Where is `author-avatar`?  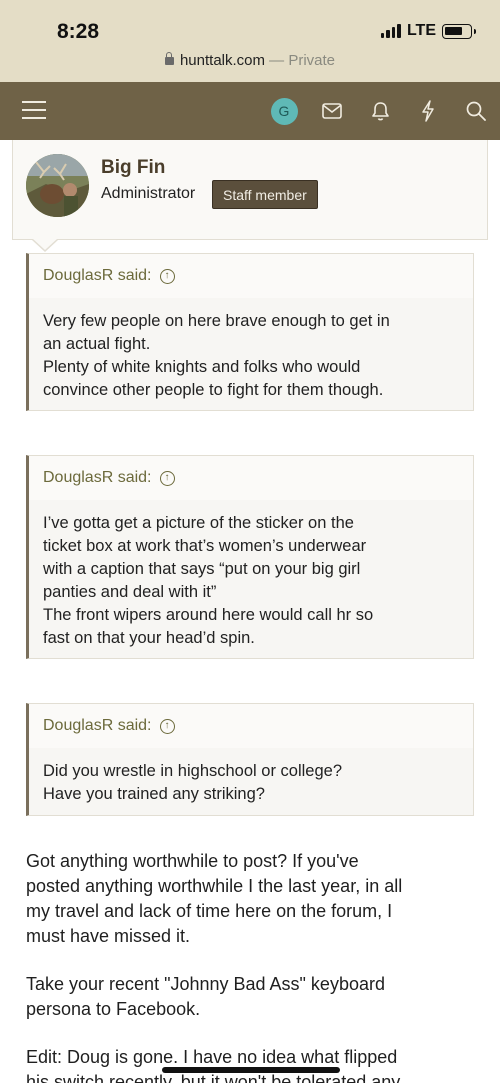
author-avatar is located at coordinates (57, 185).